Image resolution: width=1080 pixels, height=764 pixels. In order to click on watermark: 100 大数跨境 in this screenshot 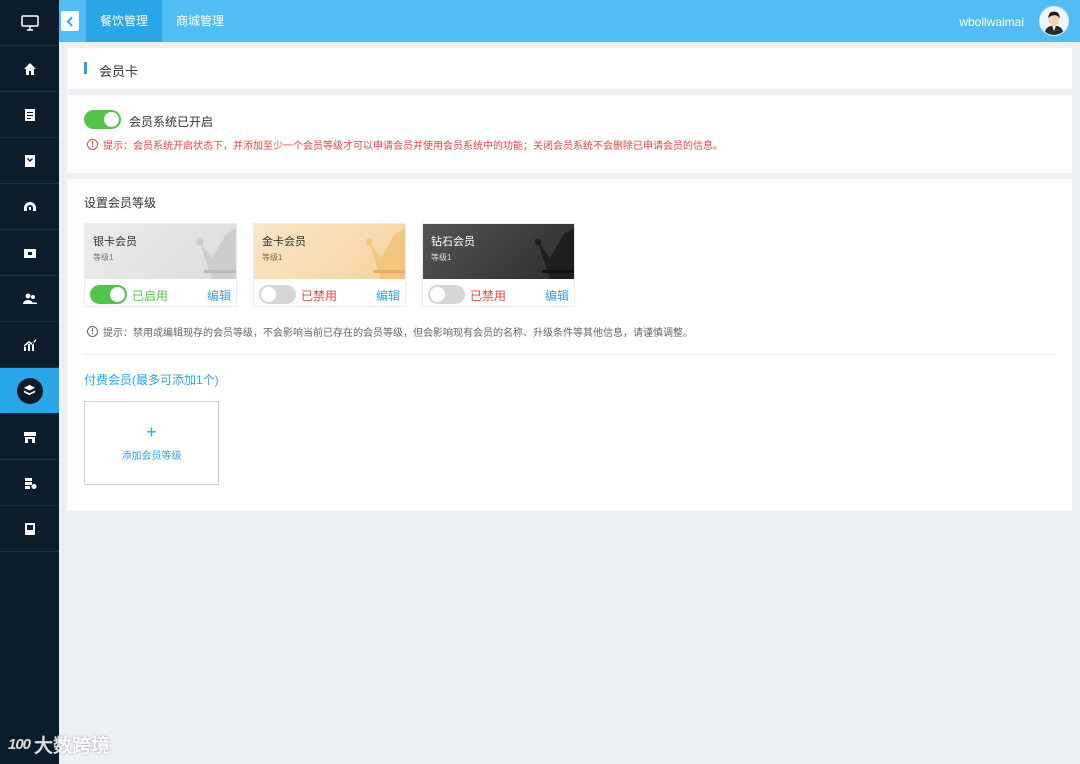, I will do `click(59, 744)`.